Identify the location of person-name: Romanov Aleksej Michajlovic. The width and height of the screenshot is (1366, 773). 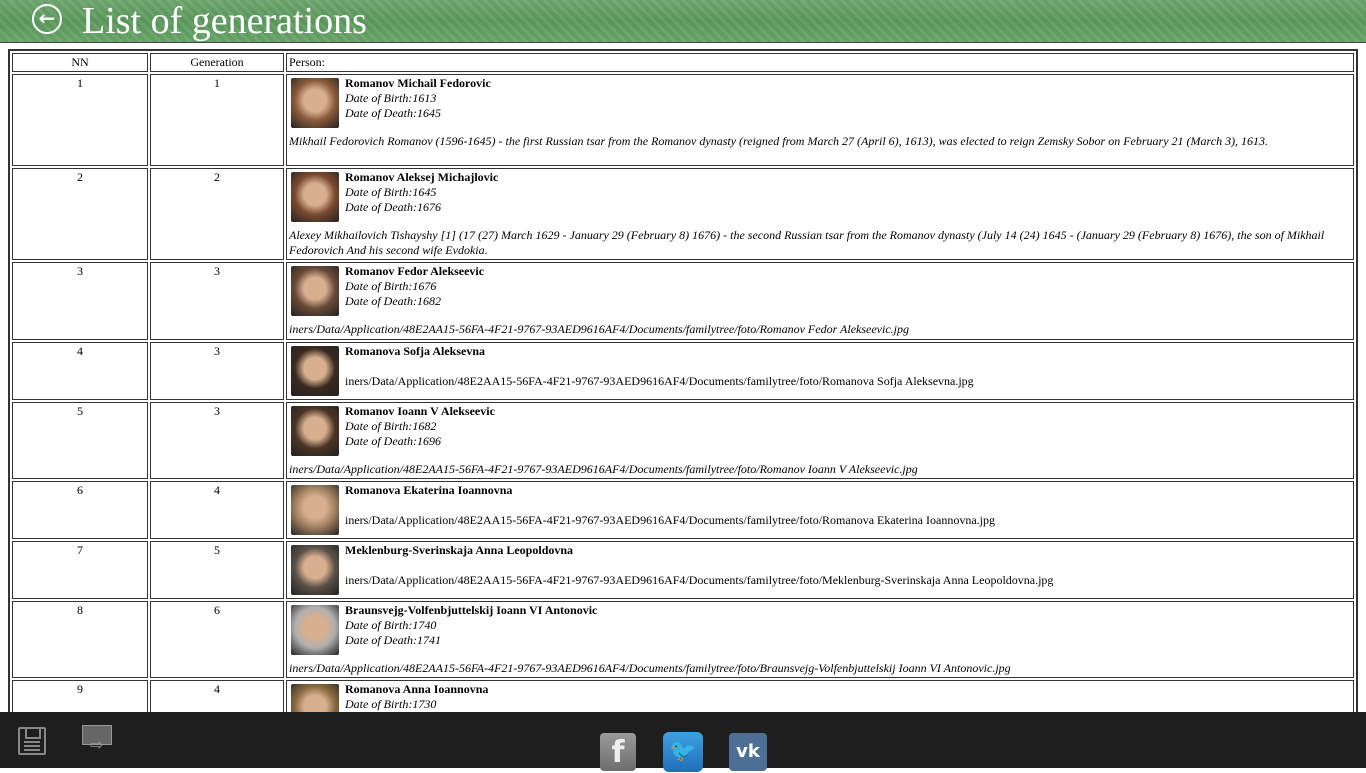
(422, 177).